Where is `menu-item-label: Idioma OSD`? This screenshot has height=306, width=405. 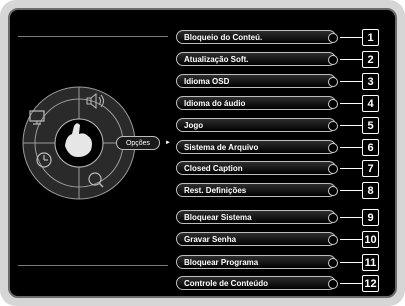 menu-item-label: Idioma OSD is located at coordinates (207, 81).